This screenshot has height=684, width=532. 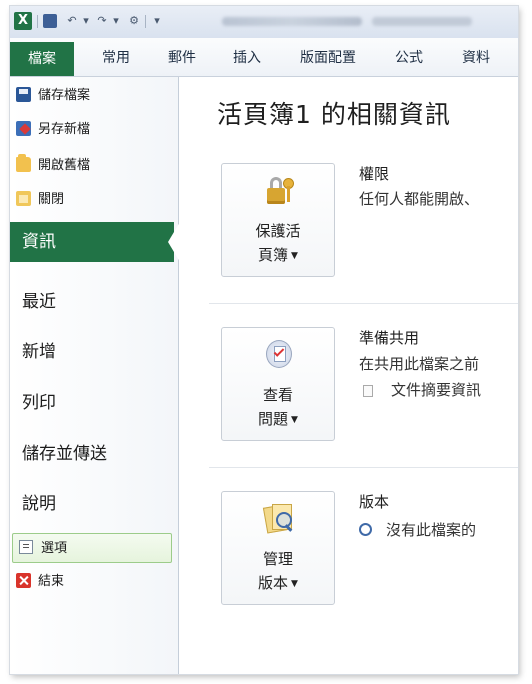 What do you see at coordinates (64, 95) in the screenshot?
I see `nav-save-label: 儲存檔案` at bounding box center [64, 95].